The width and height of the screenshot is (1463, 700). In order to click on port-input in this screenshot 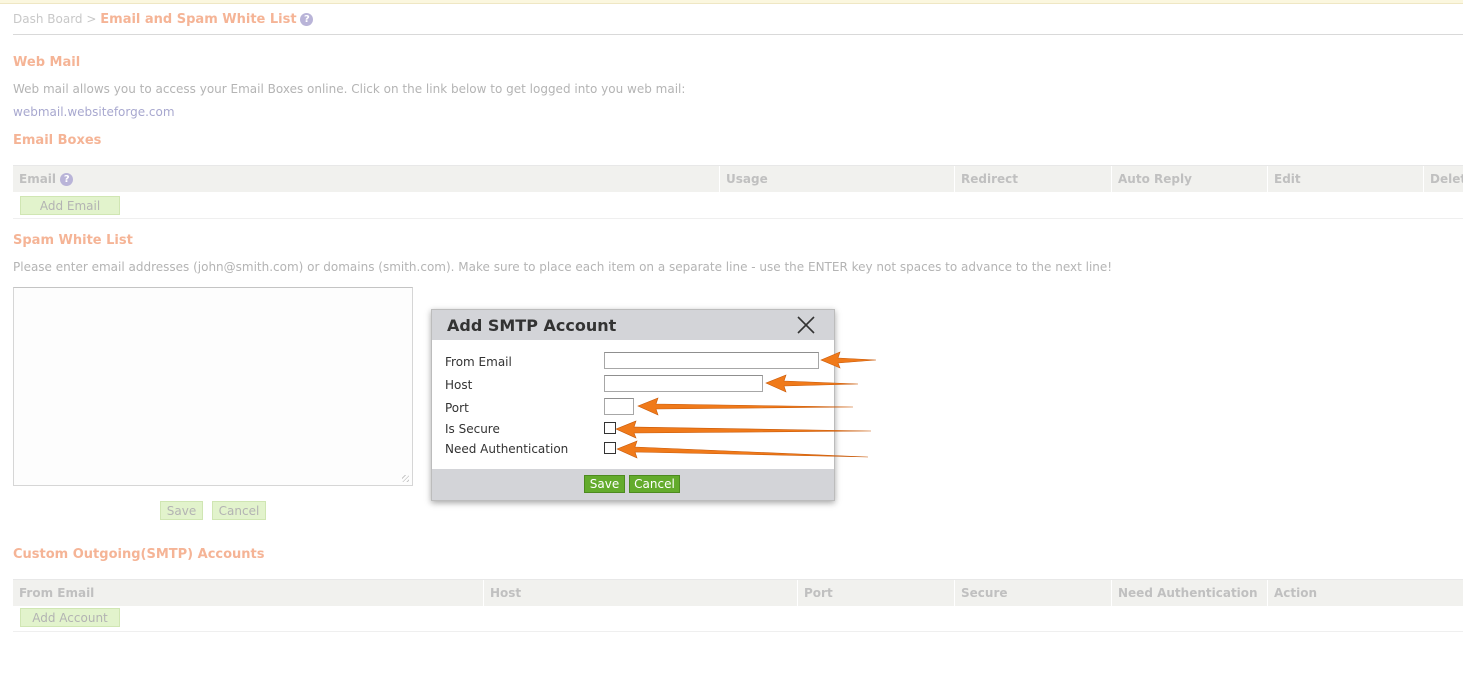, I will do `click(619, 406)`.